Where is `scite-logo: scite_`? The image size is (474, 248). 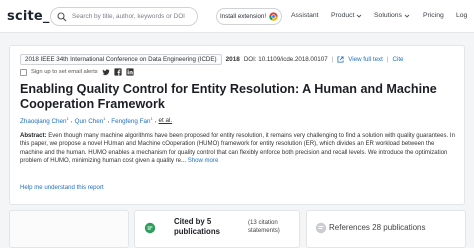 scite-logo: scite_ is located at coordinates (28, 16).